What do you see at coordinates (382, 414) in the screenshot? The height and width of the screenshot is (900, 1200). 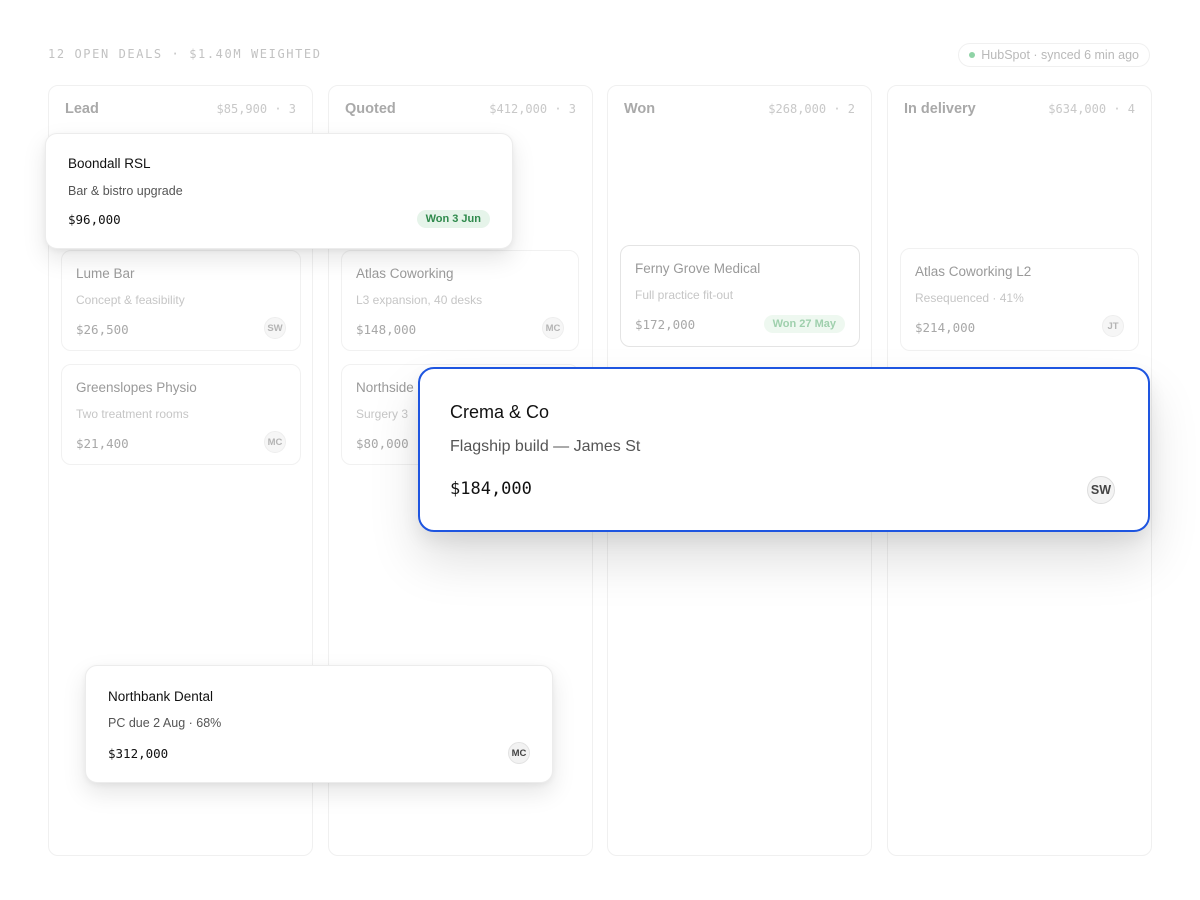 I see `deal-description: Surgery 3` at bounding box center [382, 414].